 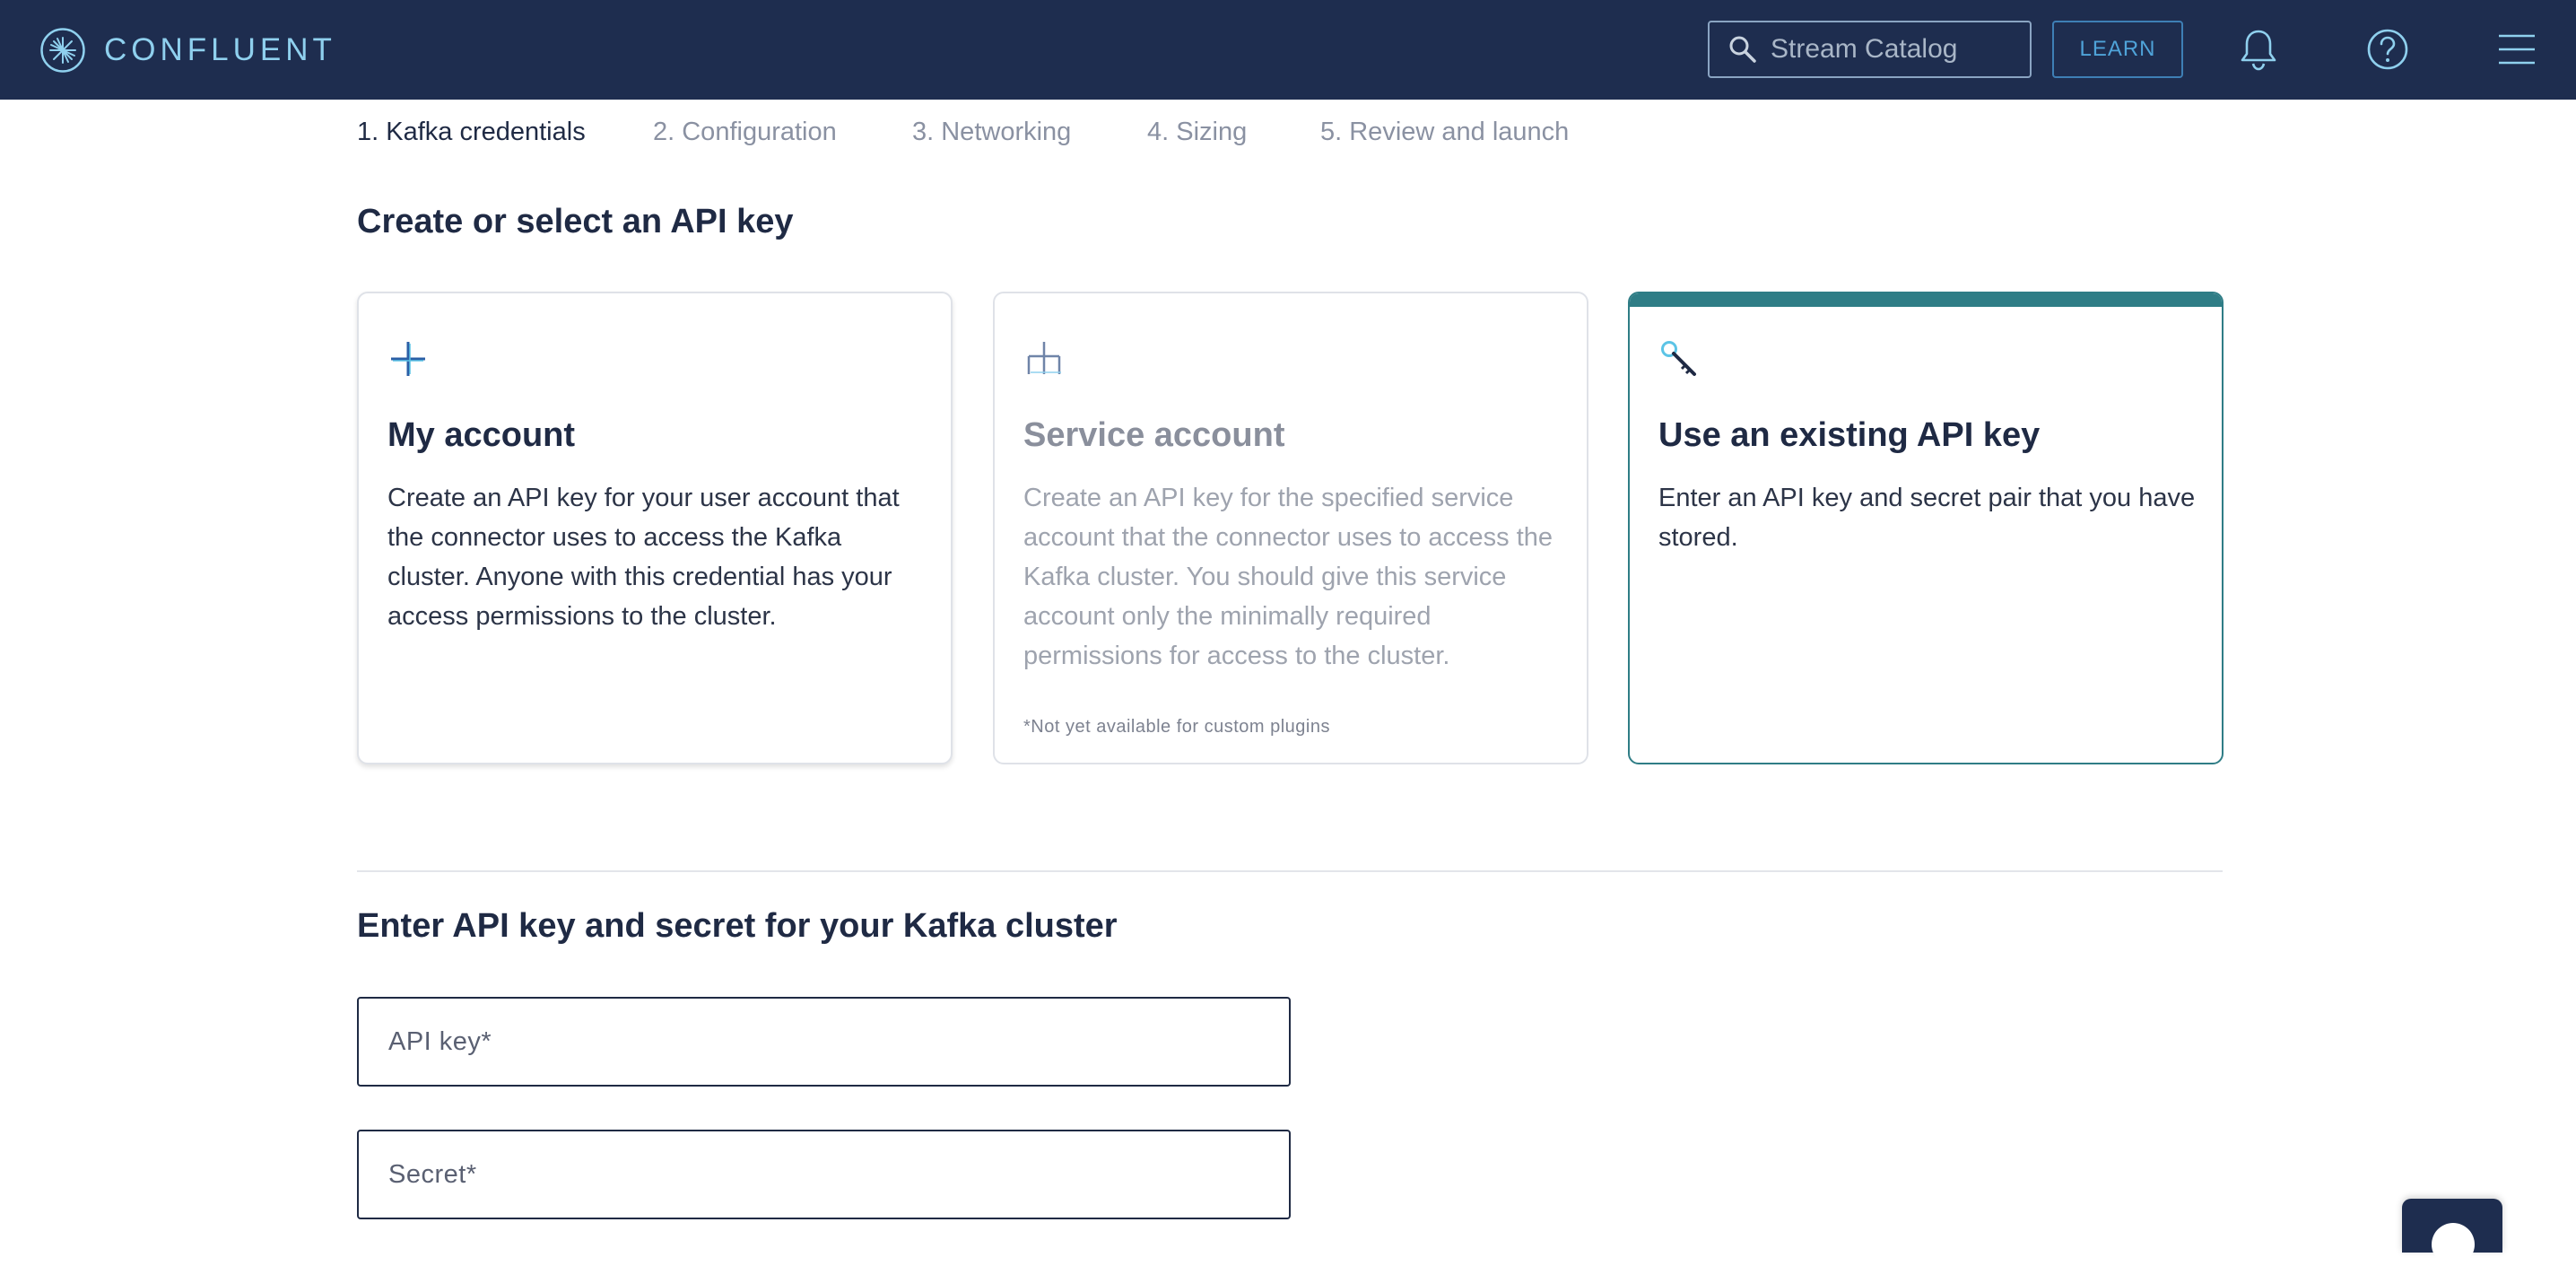 I want to click on confluent-logo: CONFLUENT, so click(x=187, y=50).